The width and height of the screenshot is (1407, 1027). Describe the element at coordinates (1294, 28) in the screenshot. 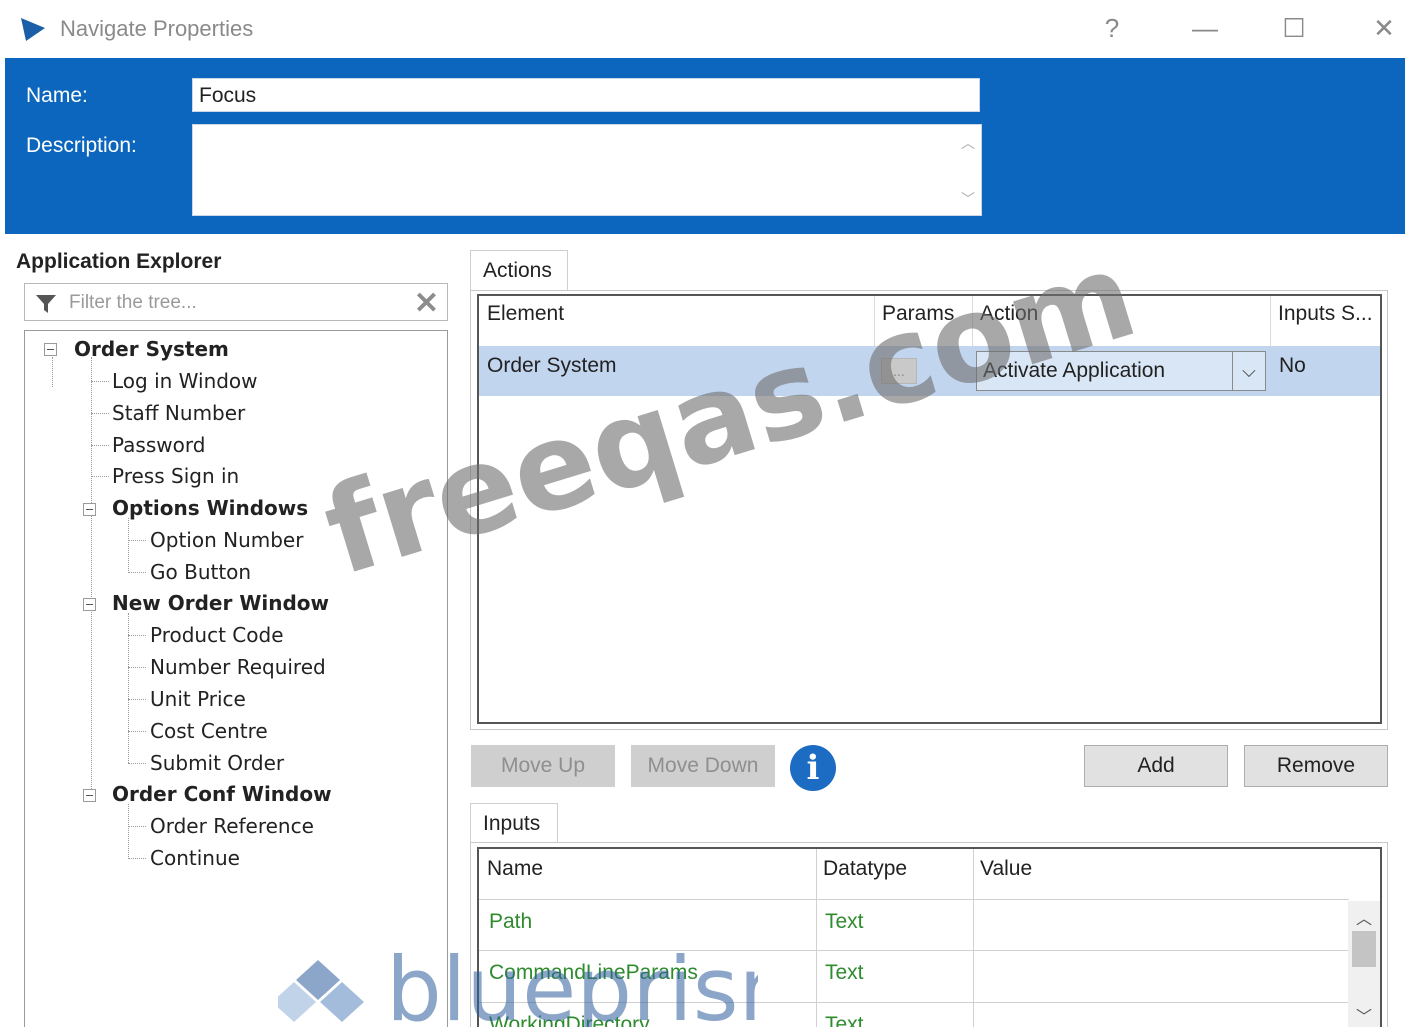

I see `maximize-button: ☐` at that location.